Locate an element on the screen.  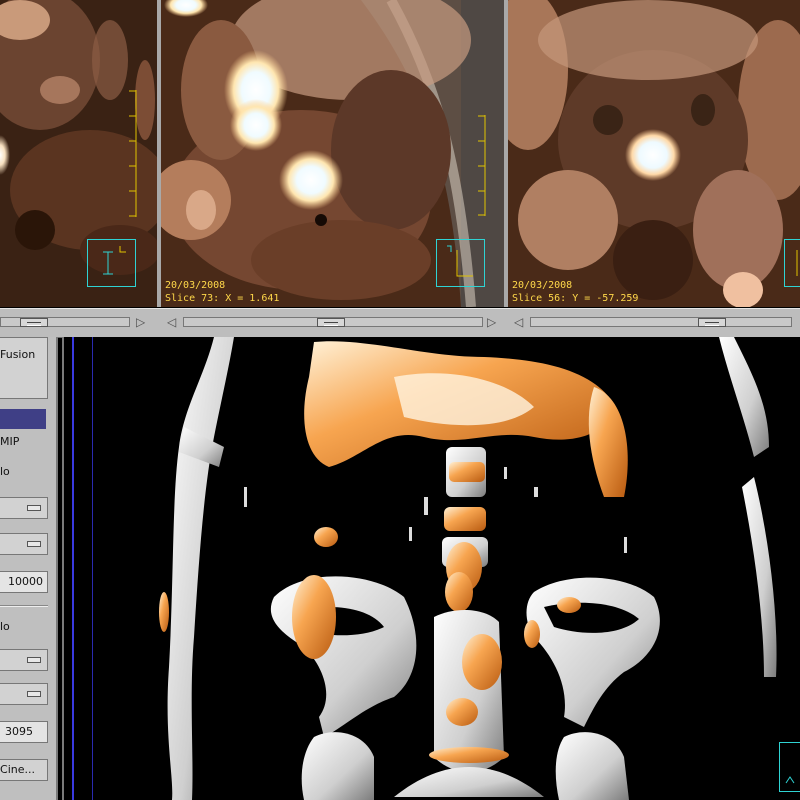
viewport-left is located at coordinates (78, 153).